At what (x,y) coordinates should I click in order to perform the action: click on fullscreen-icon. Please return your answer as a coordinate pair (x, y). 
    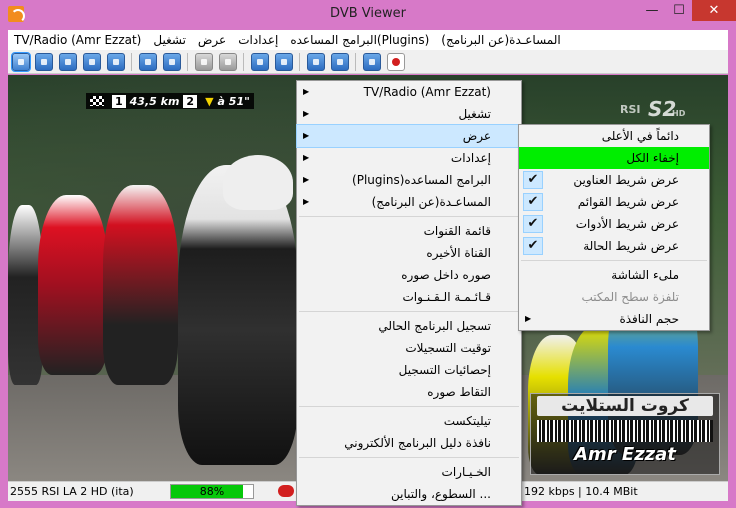
    Looking at the image, I should click on (21, 62).